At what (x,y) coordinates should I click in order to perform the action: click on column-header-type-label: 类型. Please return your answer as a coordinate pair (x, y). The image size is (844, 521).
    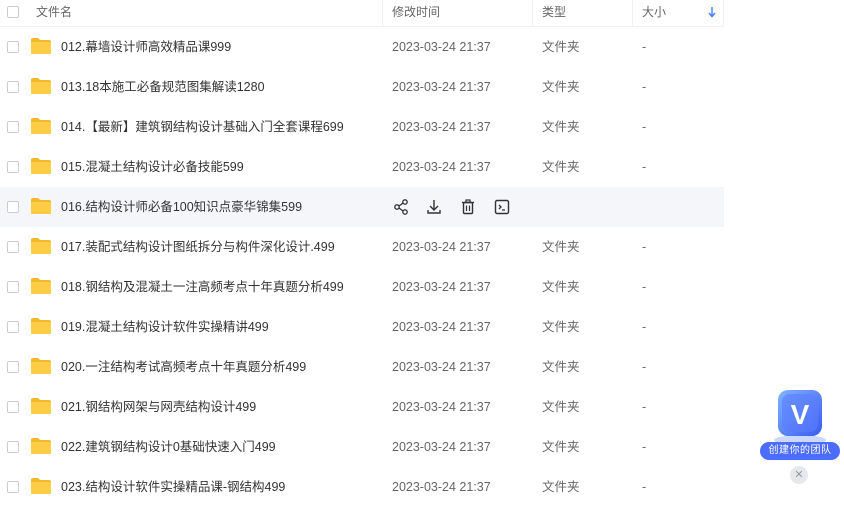
    Looking at the image, I should click on (554, 12).